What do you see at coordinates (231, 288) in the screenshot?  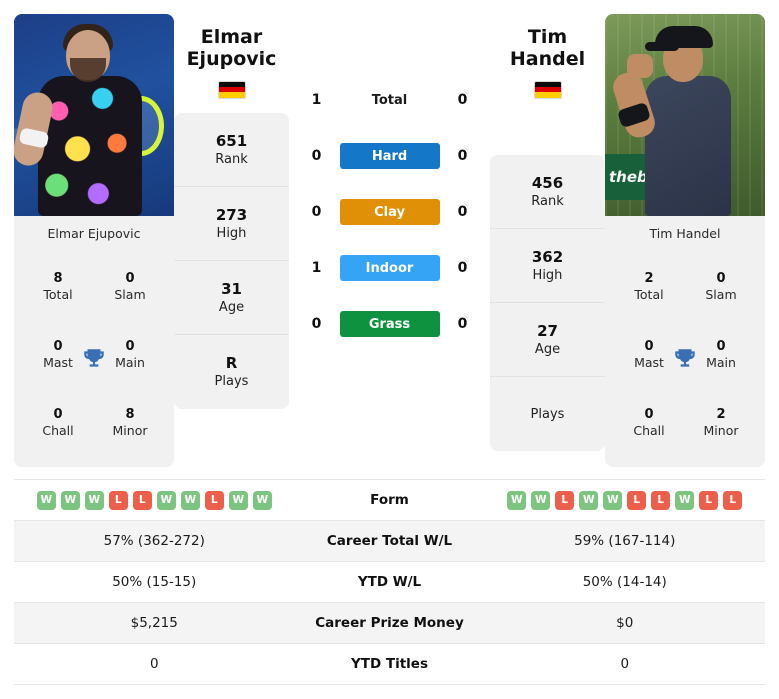 I see `stat-age-value: 31` at bounding box center [231, 288].